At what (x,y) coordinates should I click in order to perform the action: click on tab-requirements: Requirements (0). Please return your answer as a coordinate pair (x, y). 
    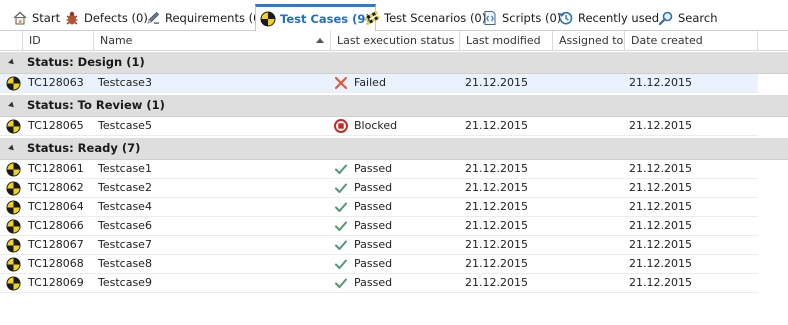
    Looking at the image, I should click on (205, 18).